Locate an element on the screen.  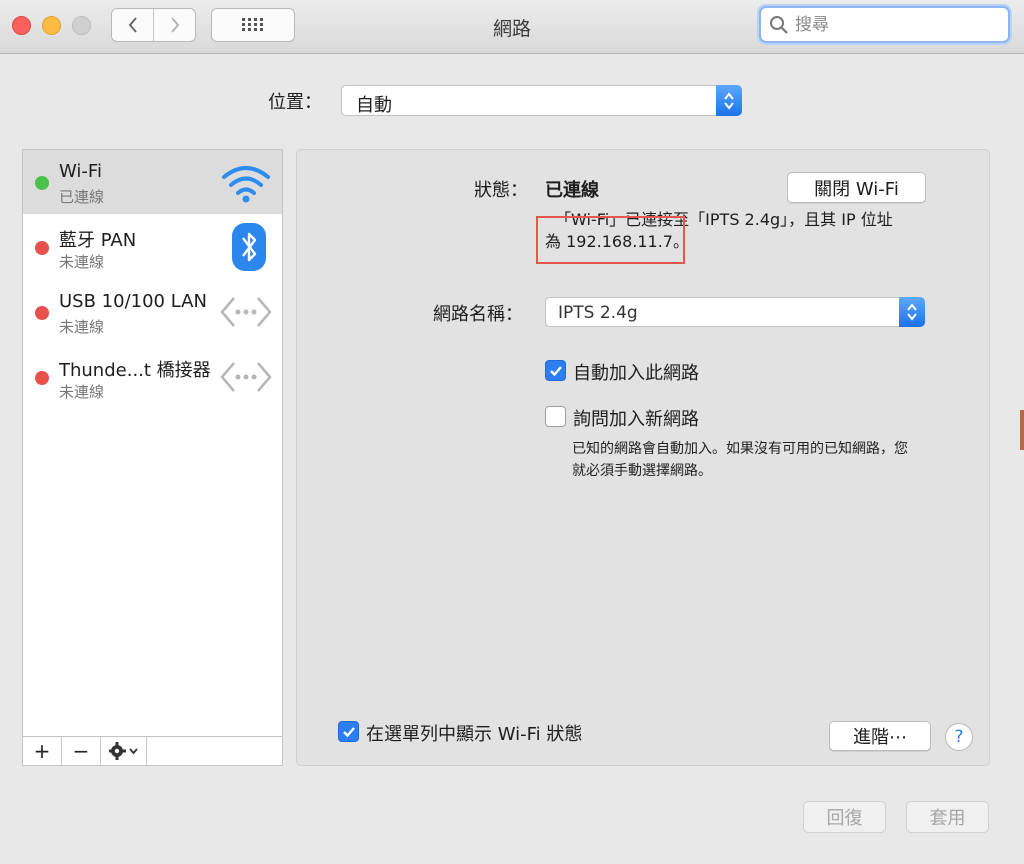
chevron-left-icon is located at coordinates (132, 25).